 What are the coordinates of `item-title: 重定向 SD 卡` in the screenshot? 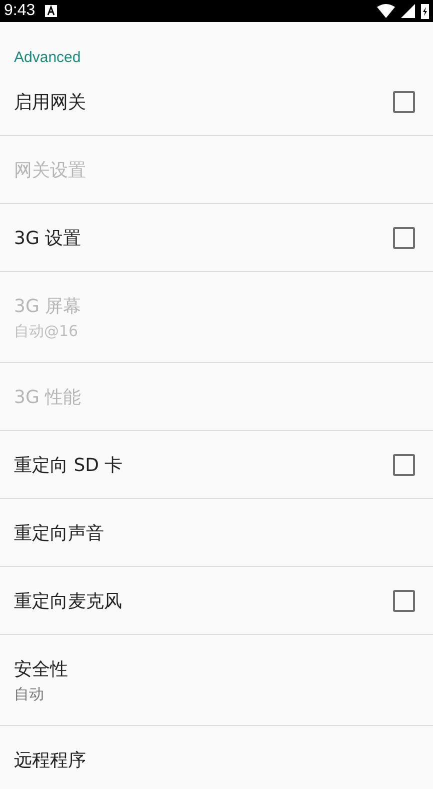 It's located at (69, 465).